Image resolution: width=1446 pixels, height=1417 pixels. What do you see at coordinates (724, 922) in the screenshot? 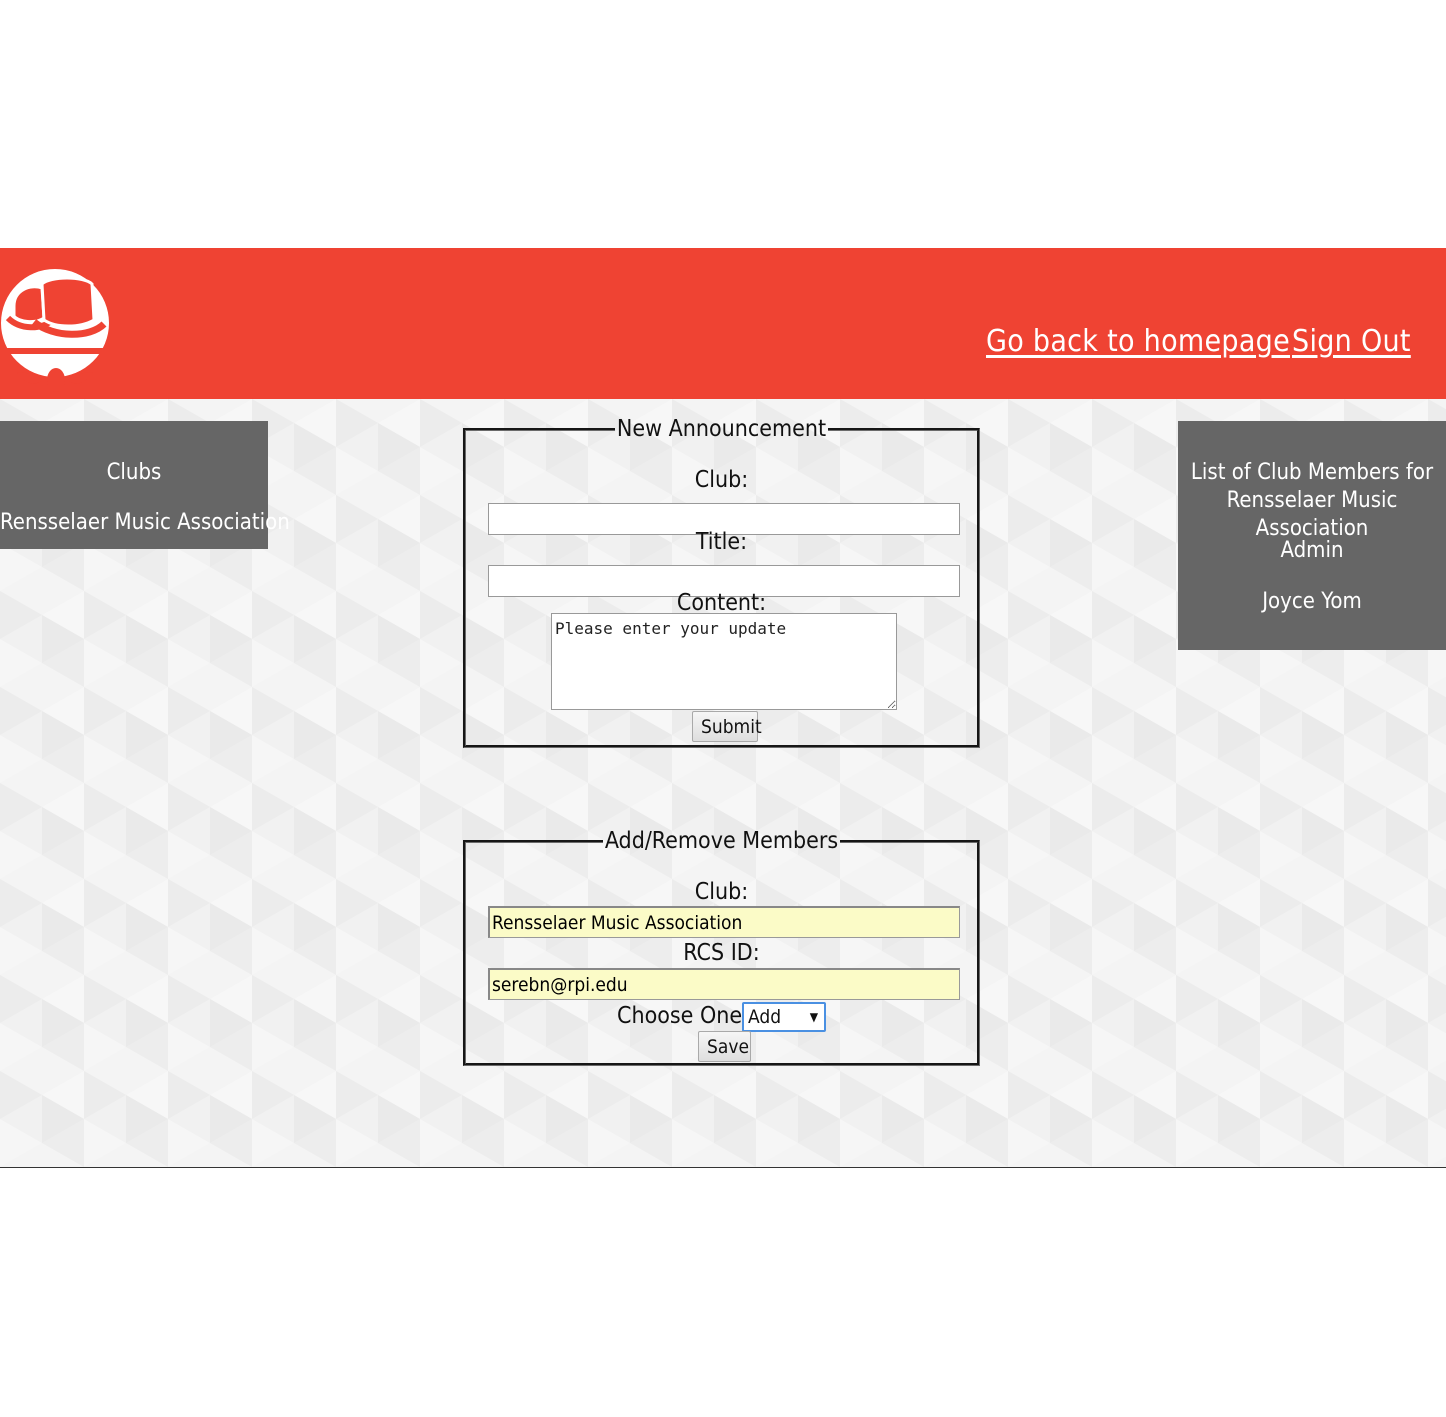
I see `members-club-input` at bounding box center [724, 922].